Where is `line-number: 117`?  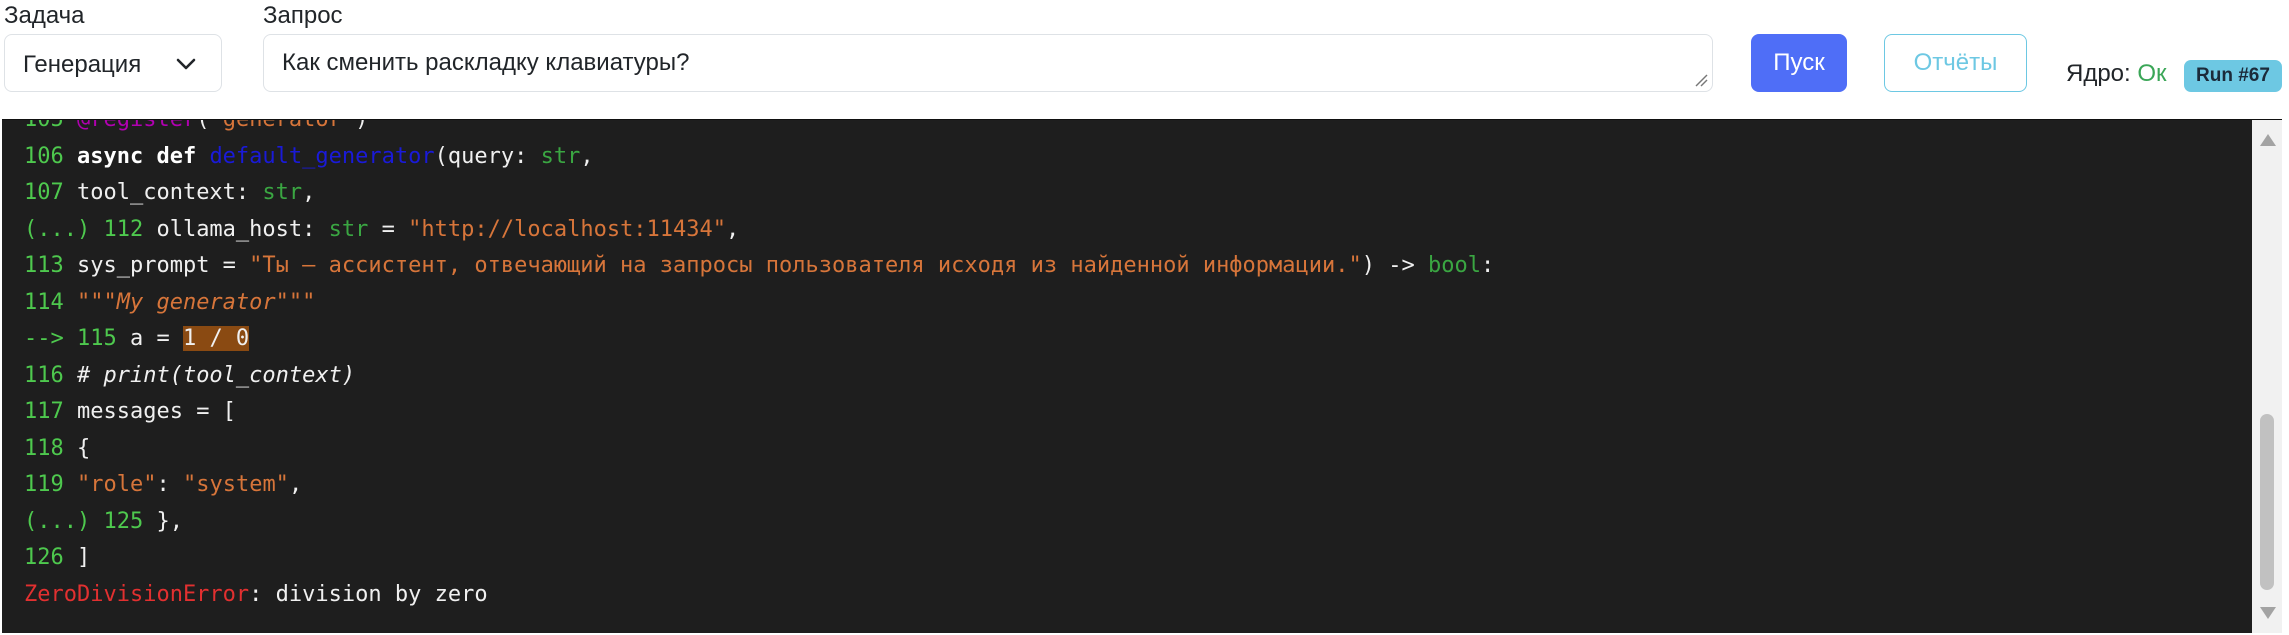 line-number: 117 is located at coordinates (50, 411).